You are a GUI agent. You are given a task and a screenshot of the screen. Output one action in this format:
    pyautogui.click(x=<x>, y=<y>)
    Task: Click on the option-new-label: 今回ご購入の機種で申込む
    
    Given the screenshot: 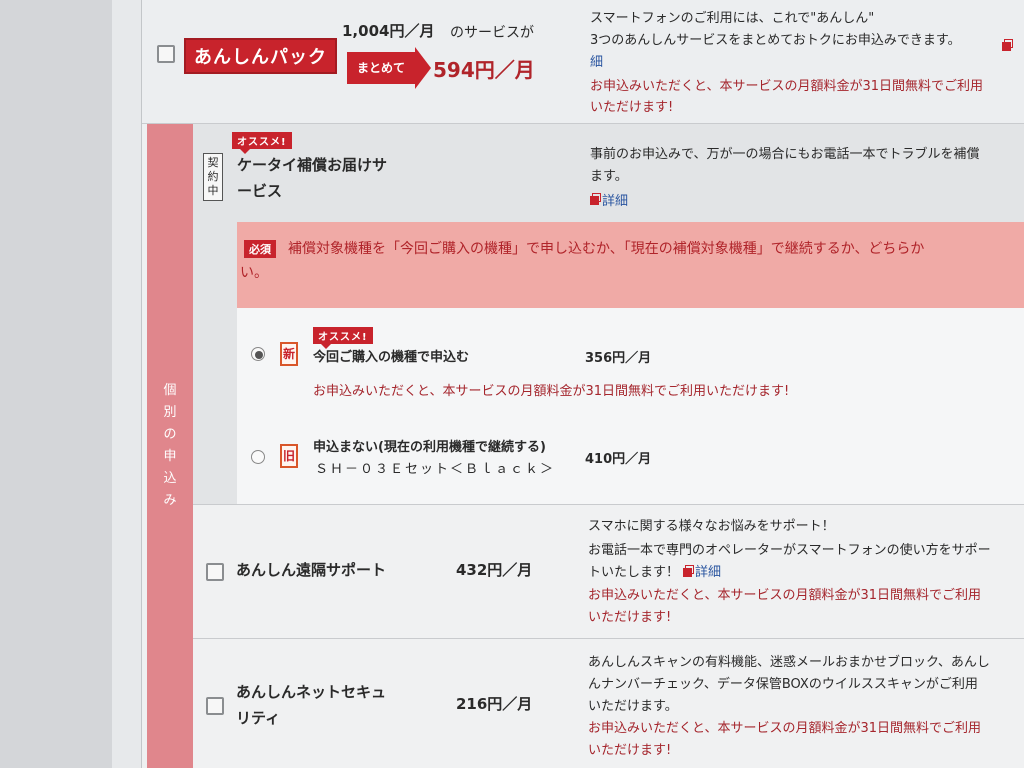 What is the action you would take?
    pyautogui.click(x=391, y=355)
    